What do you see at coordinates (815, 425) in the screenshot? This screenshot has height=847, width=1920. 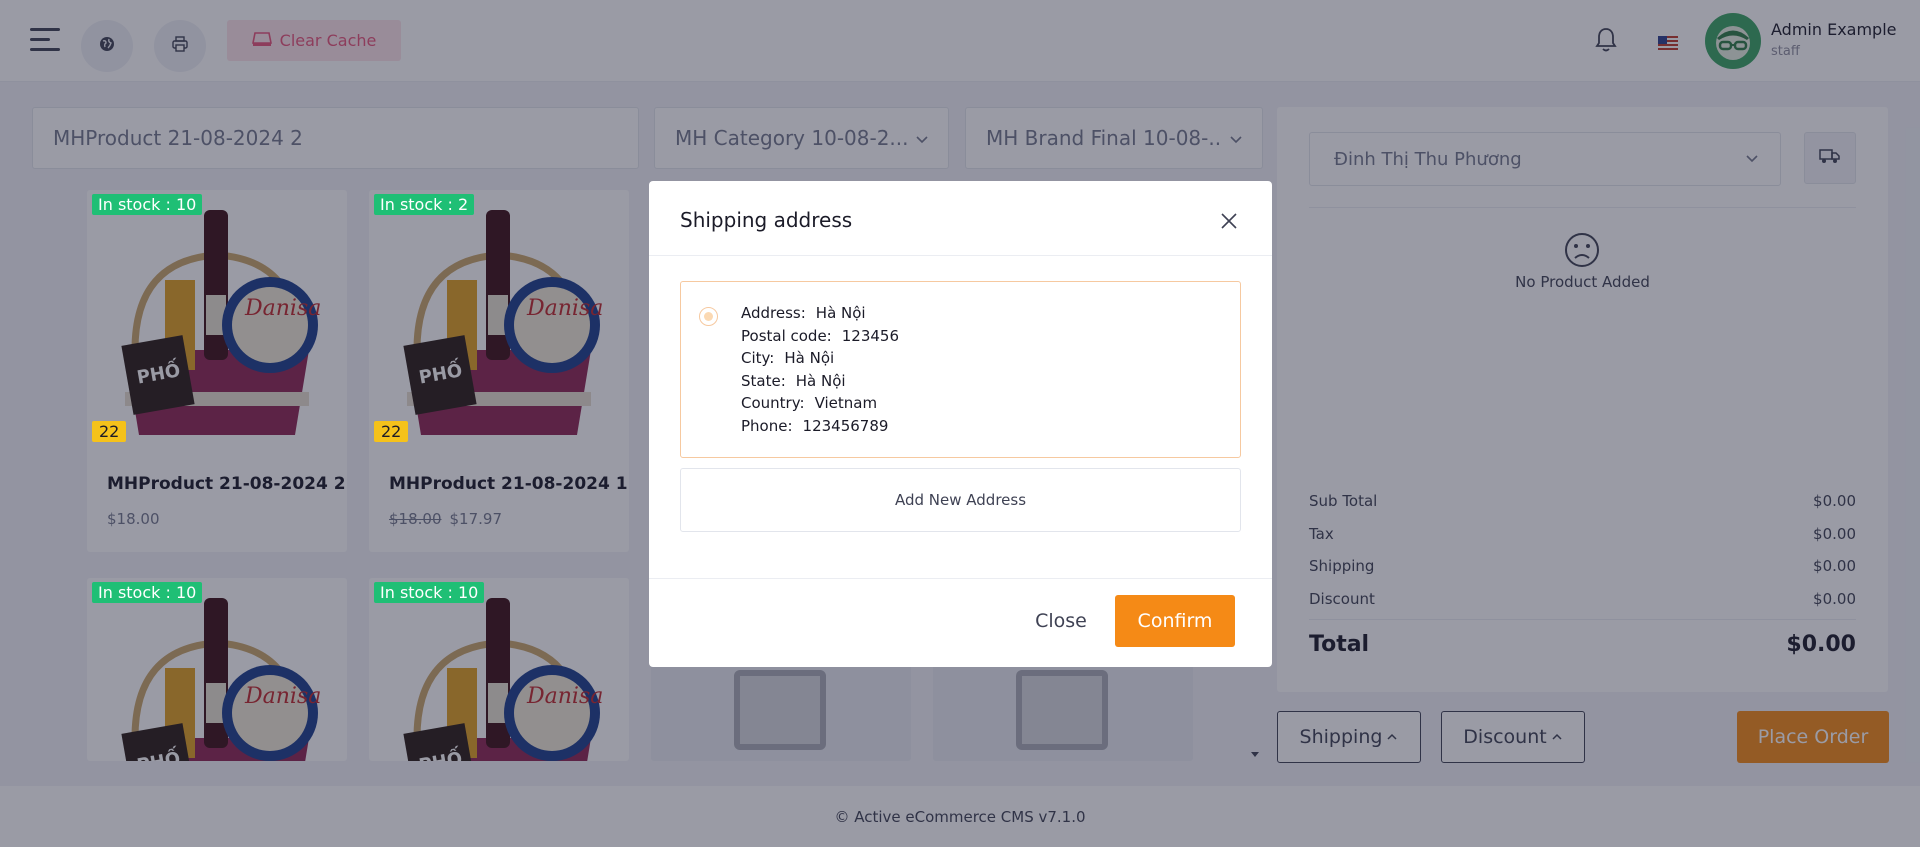 I see `phone-line: Phone: 123456789` at bounding box center [815, 425].